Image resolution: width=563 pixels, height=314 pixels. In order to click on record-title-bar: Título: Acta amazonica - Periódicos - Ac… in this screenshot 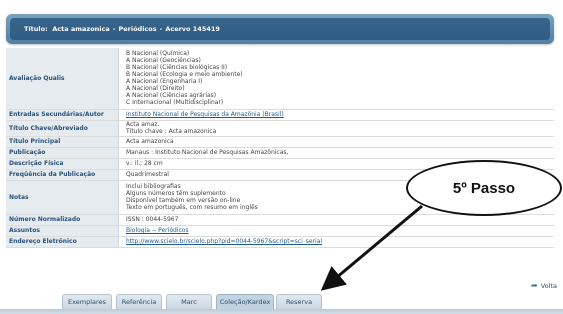, I will do `click(280, 29)`.